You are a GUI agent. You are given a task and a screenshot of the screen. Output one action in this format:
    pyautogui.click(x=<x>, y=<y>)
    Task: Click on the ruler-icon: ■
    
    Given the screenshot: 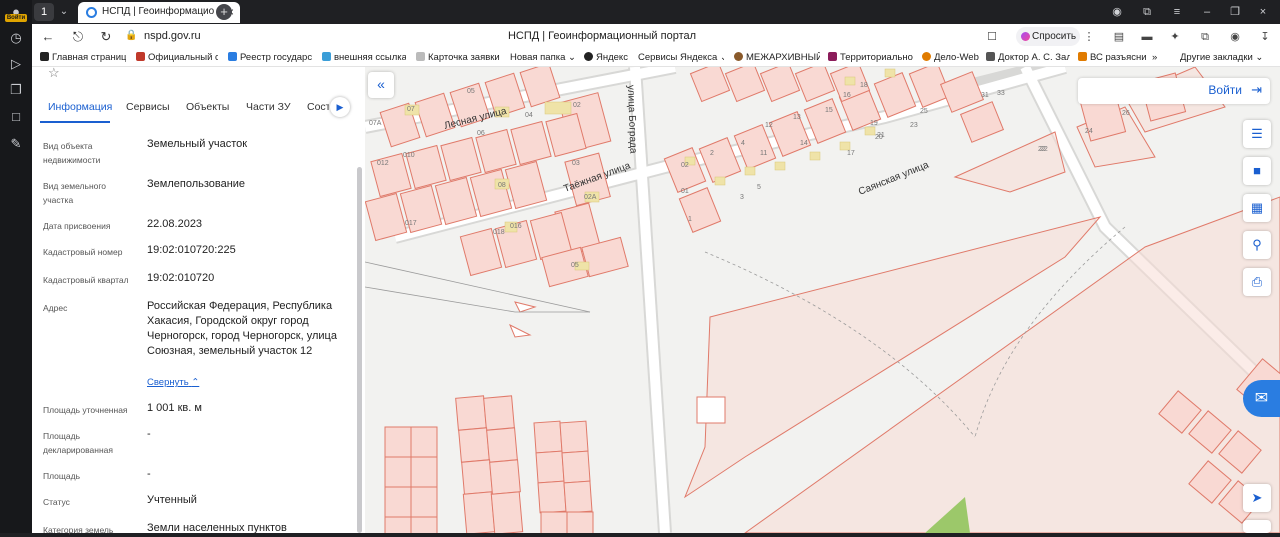 What is the action you would take?
    pyautogui.click(x=1257, y=170)
    